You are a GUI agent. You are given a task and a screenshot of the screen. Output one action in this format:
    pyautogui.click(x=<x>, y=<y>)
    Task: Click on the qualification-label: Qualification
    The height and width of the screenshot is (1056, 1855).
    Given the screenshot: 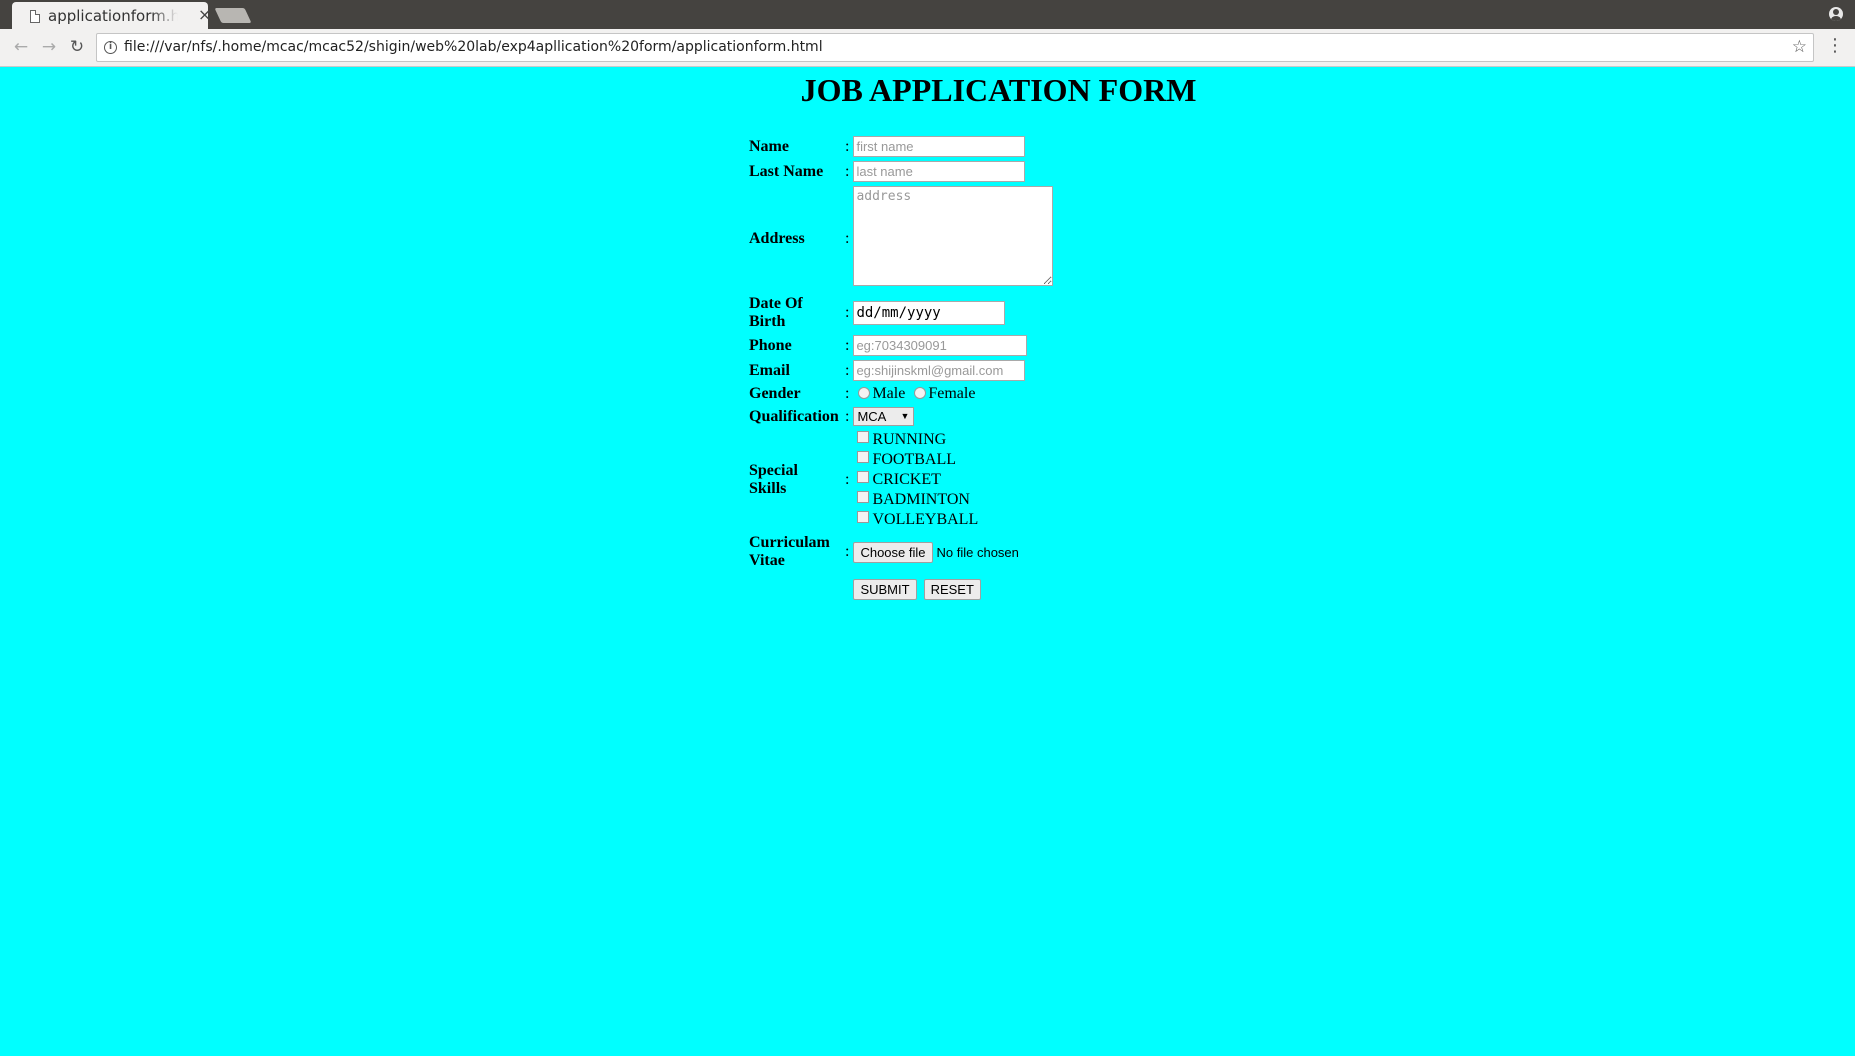 What is the action you would take?
    pyautogui.click(x=794, y=416)
    